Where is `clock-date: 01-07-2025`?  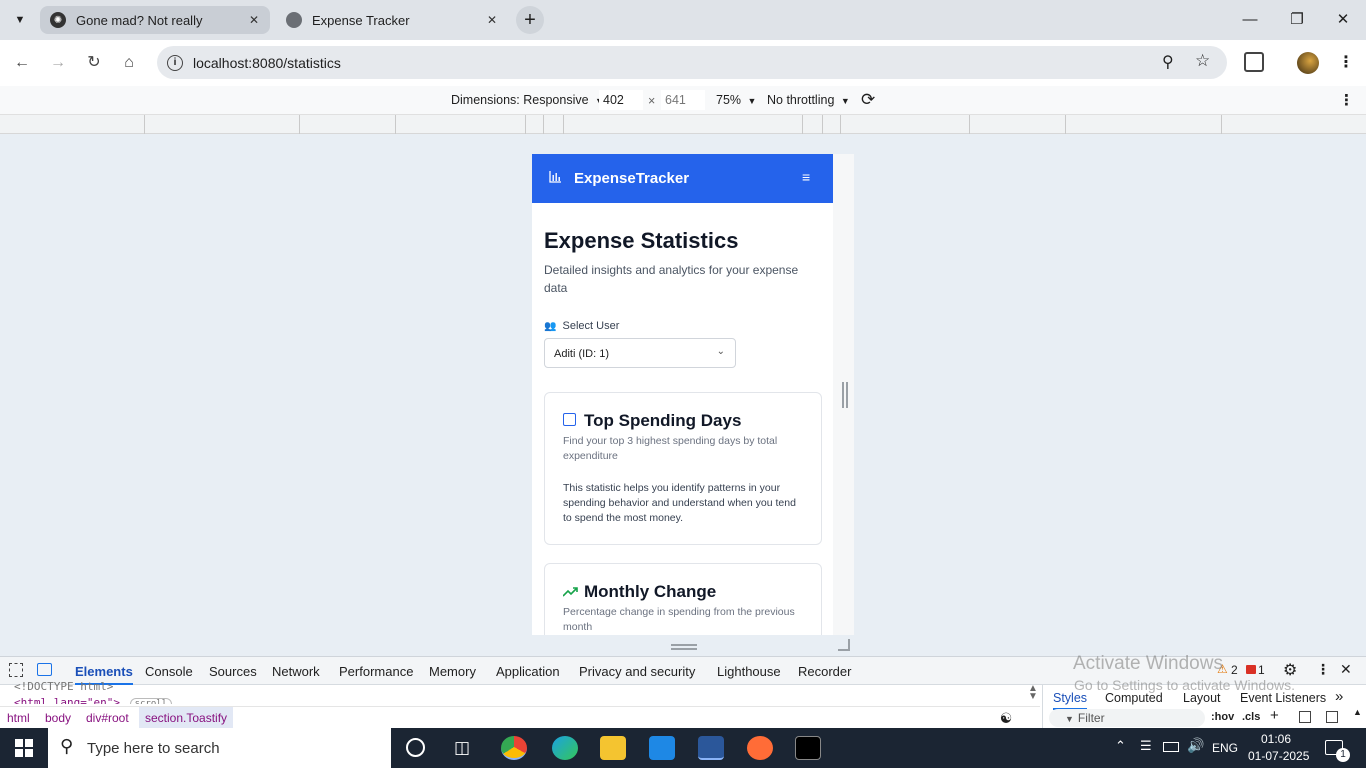
clock-date: 01-07-2025 is located at coordinates (1278, 756).